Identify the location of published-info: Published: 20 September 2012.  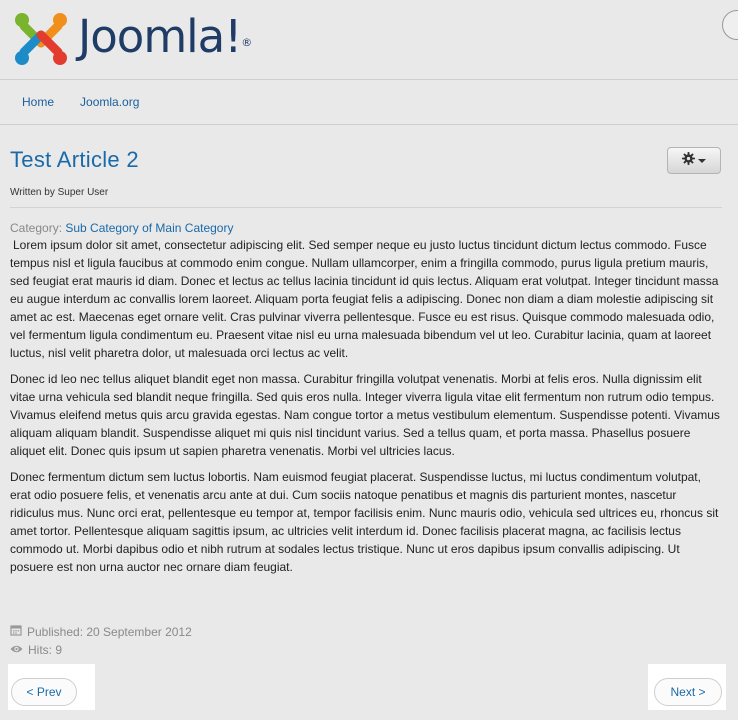
(101, 632).